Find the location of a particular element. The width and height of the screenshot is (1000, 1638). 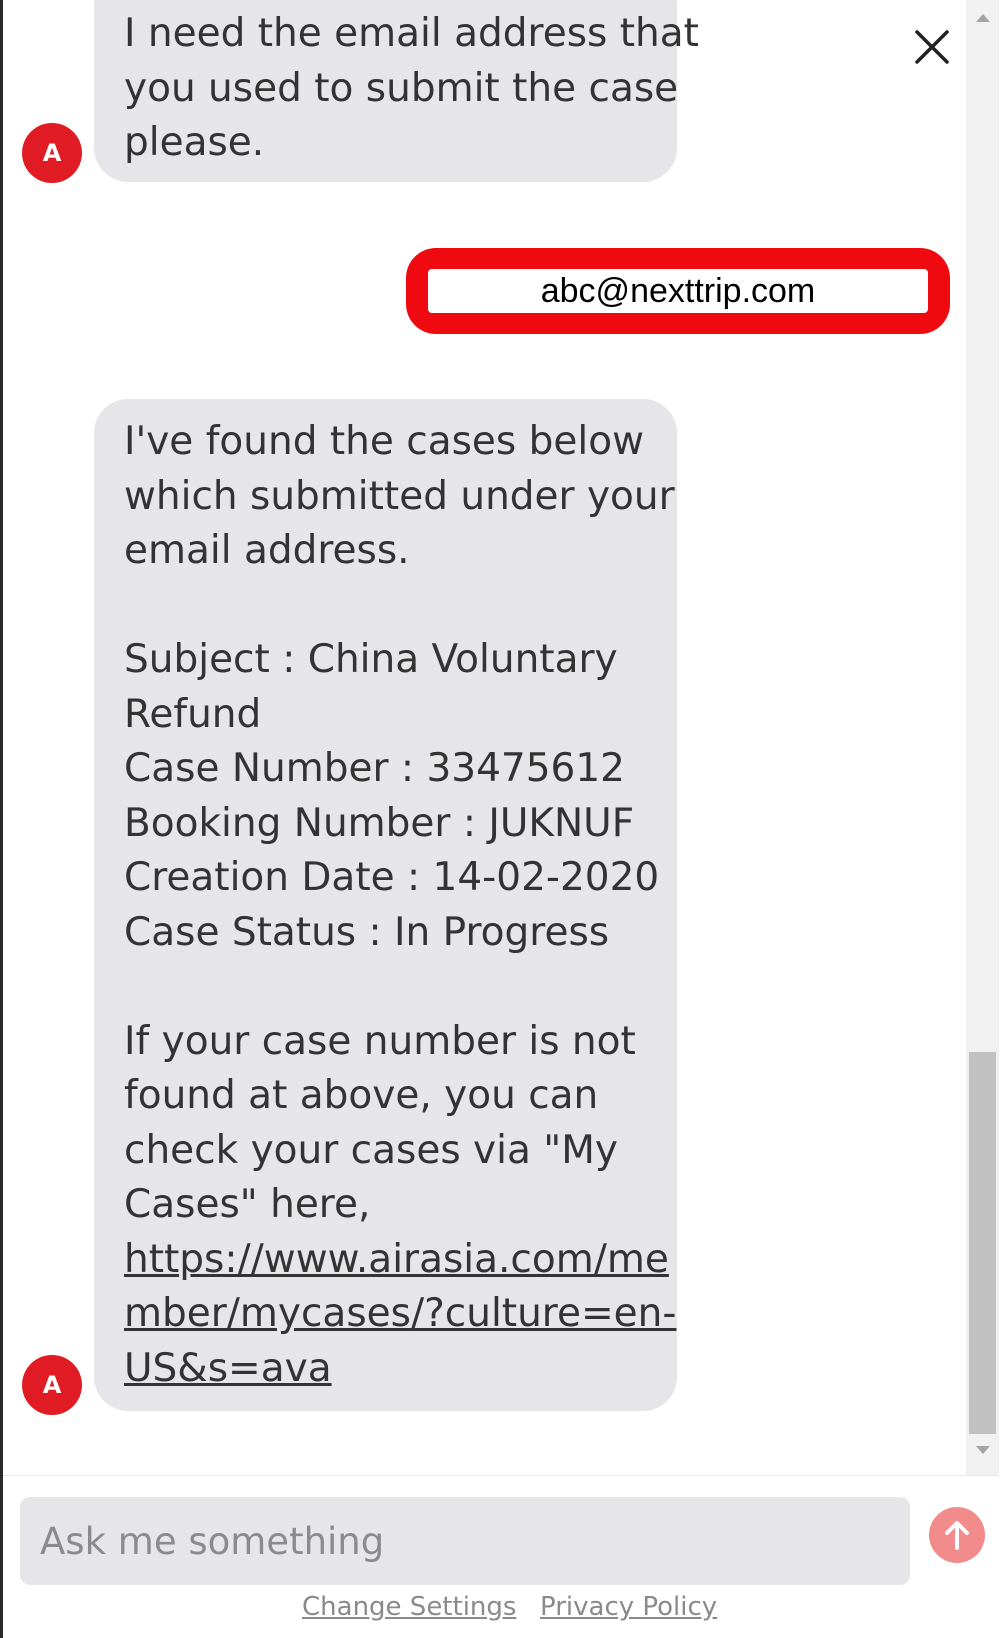

message-line: email address. is located at coordinates (267, 550).